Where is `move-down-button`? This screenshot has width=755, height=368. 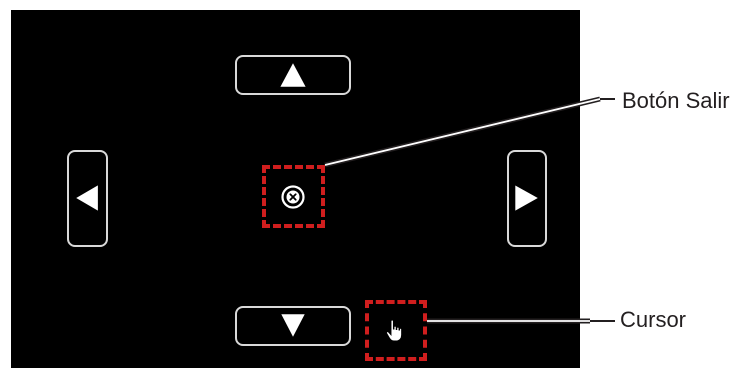
move-down-button is located at coordinates (293, 326).